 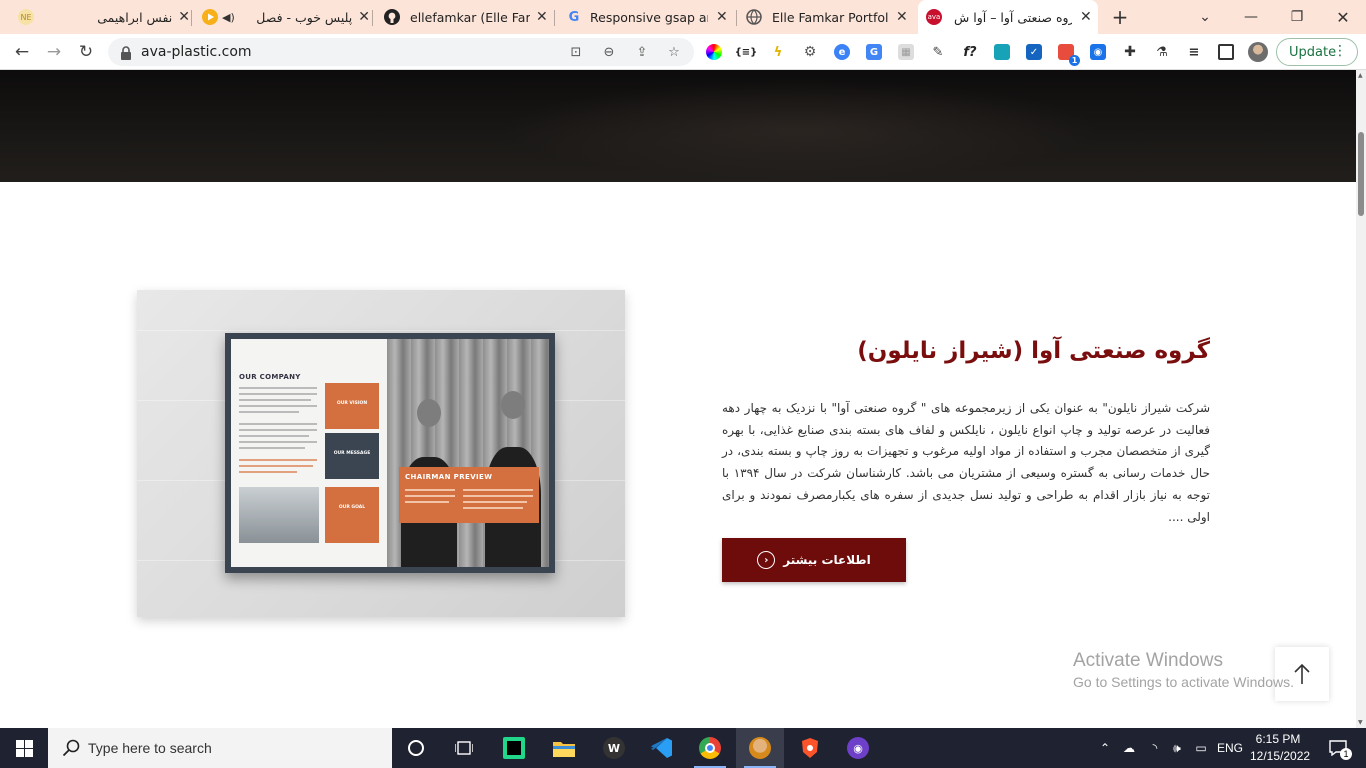 What do you see at coordinates (1013, 17) in the screenshot?
I see `tab-title: گروه صنعتی آوا – آوا ش` at bounding box center [1013, 17].